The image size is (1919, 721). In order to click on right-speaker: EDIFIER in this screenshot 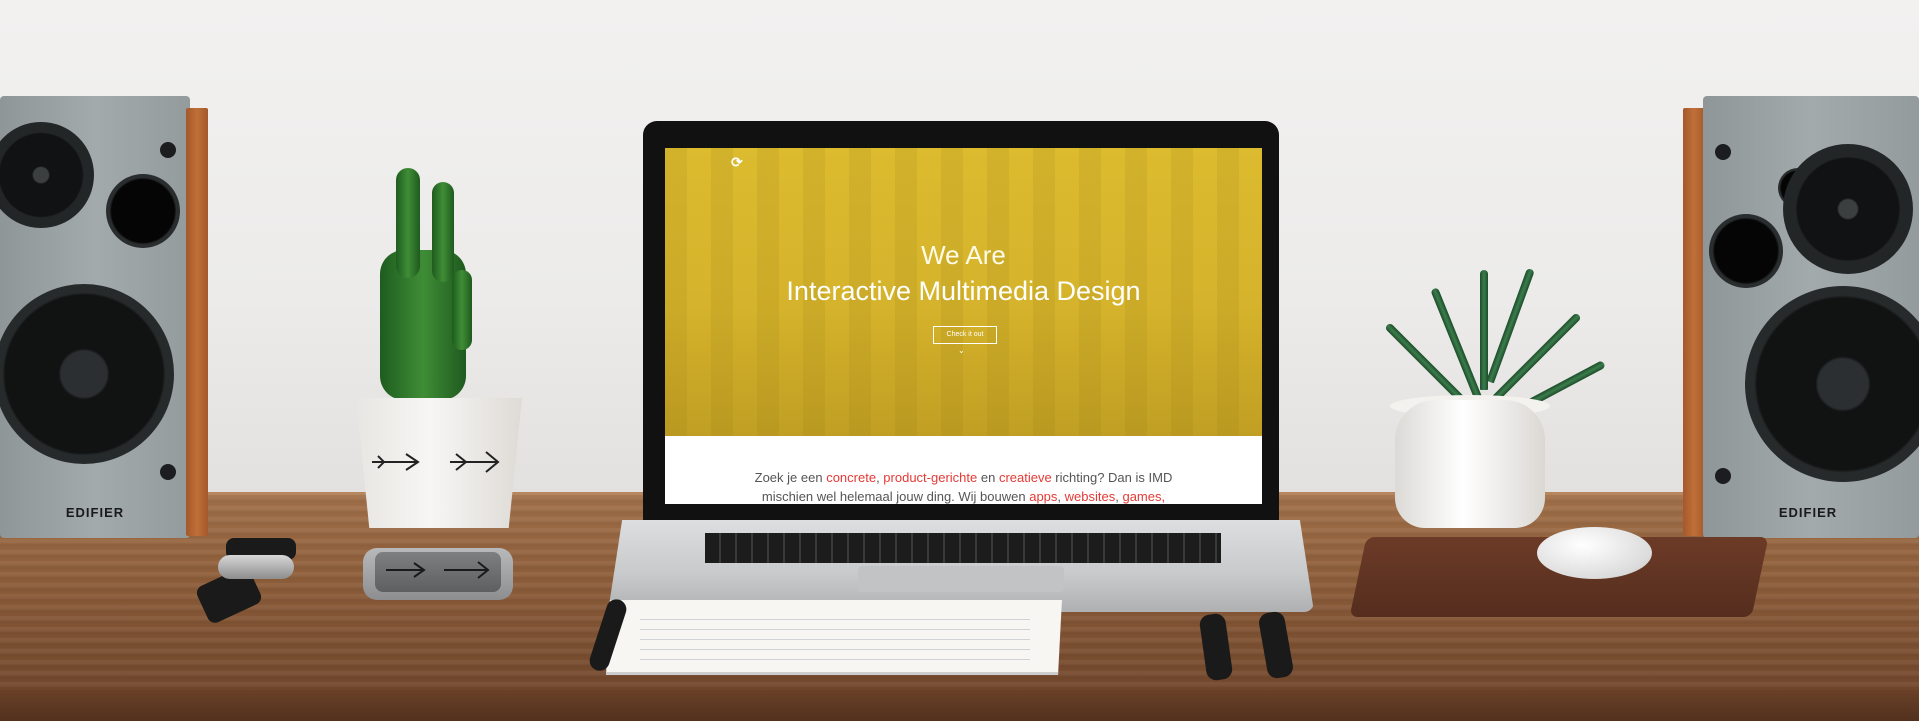, I will do `click(1801, 317)`.